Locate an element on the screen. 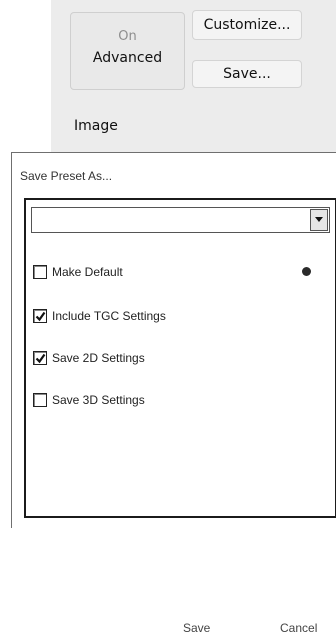 Image resolution: width=336 pixels, height=635 pixels. include-tgc-checkbox is located at coordinates (40, 316).